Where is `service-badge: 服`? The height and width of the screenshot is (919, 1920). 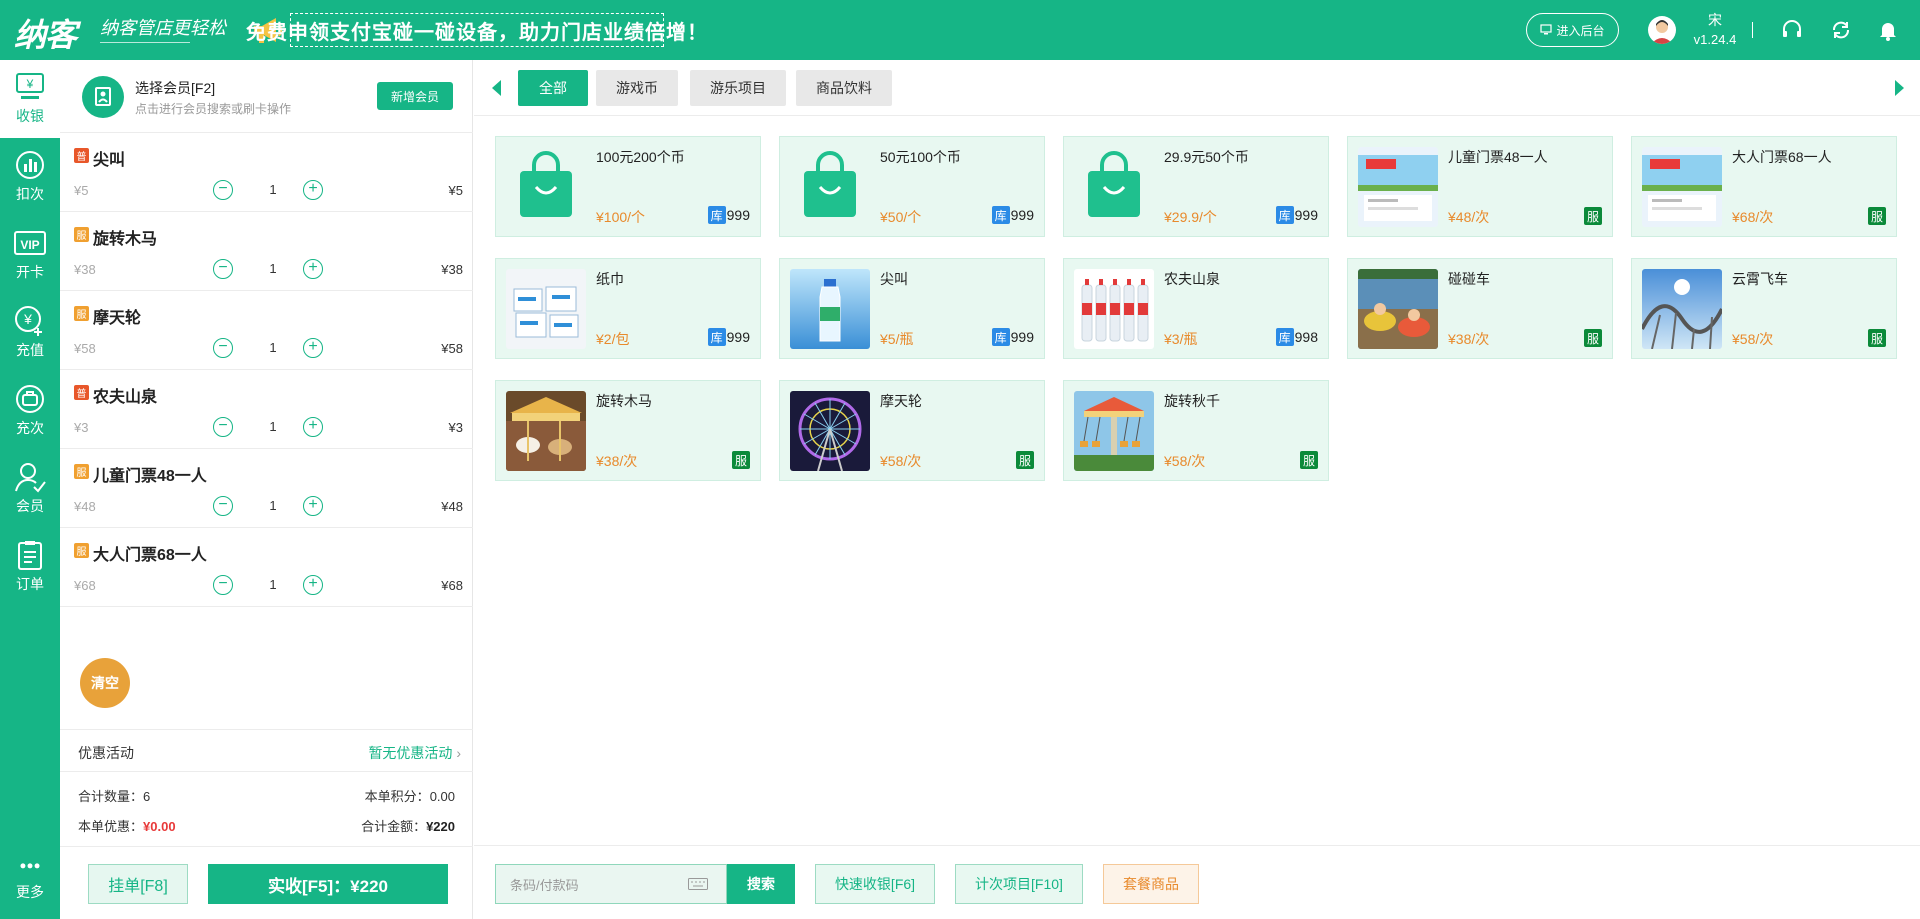
service-badge: 服 is located at coordinates (741, 460).